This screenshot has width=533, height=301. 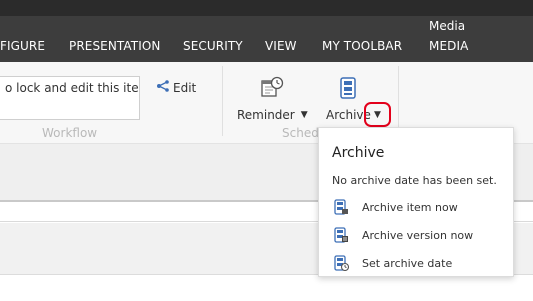 What do you see at coordinates (115, 46) in the screenshot?
I see `tab-presentation: PRESENTATION` at bounding box center [115, 46].